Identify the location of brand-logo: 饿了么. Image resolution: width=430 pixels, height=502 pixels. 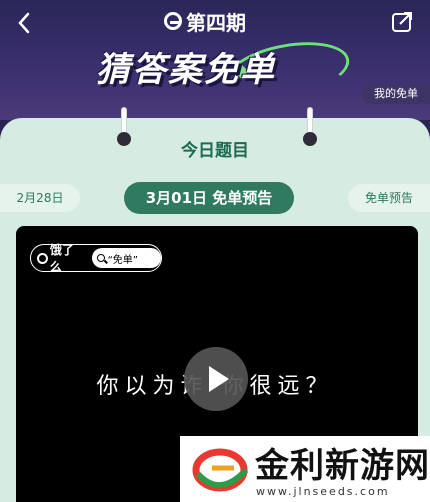
(61, 258).